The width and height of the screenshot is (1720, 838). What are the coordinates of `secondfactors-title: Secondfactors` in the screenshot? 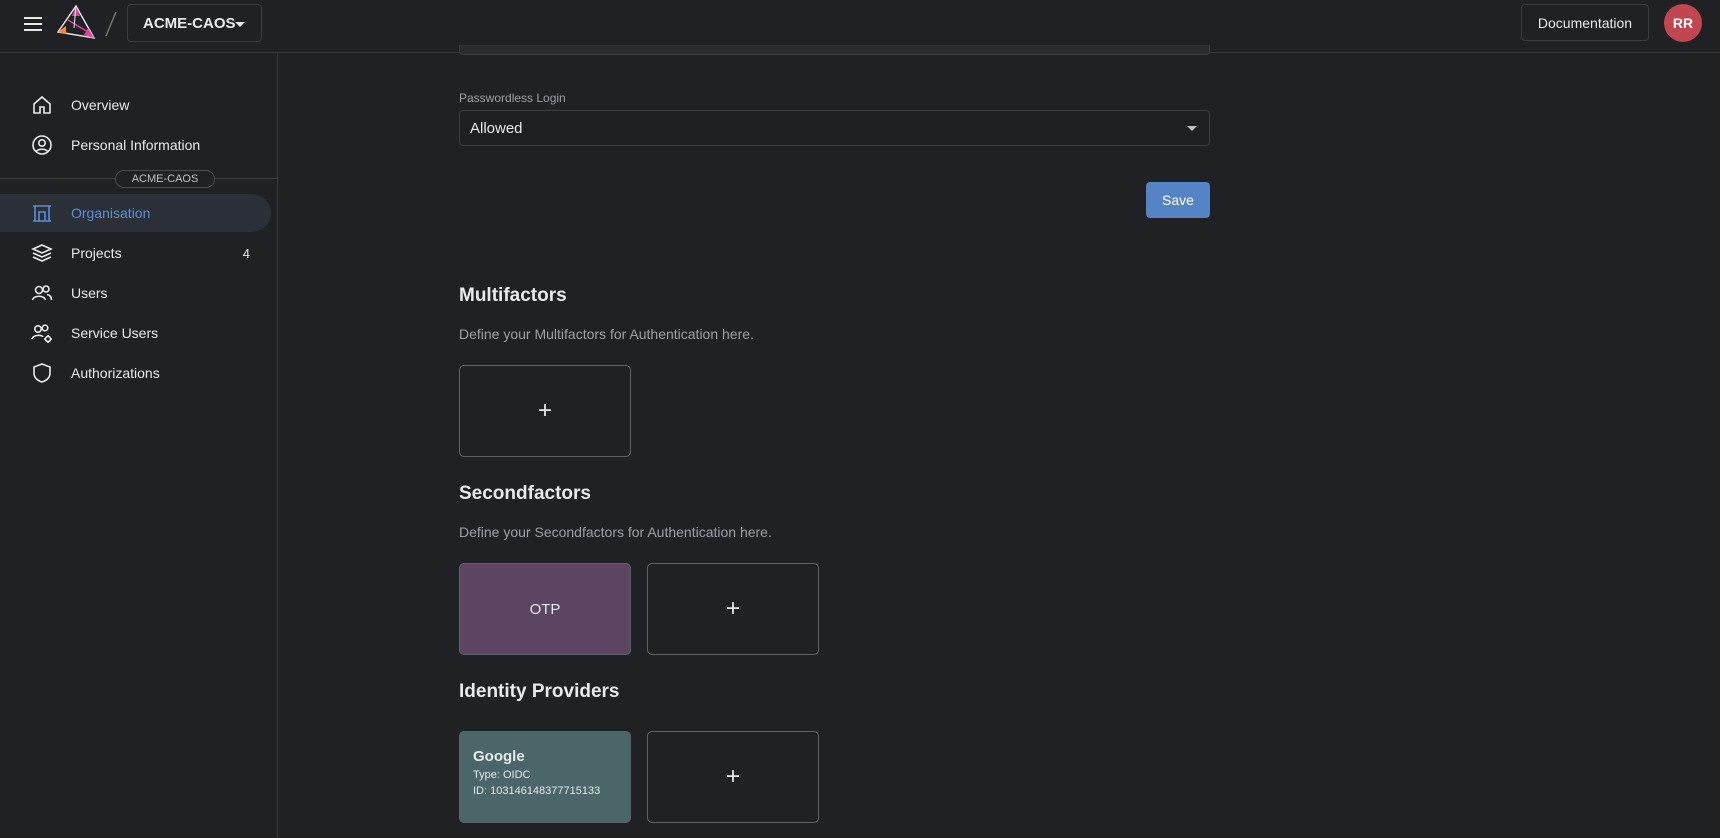 It's located at (525, 493).